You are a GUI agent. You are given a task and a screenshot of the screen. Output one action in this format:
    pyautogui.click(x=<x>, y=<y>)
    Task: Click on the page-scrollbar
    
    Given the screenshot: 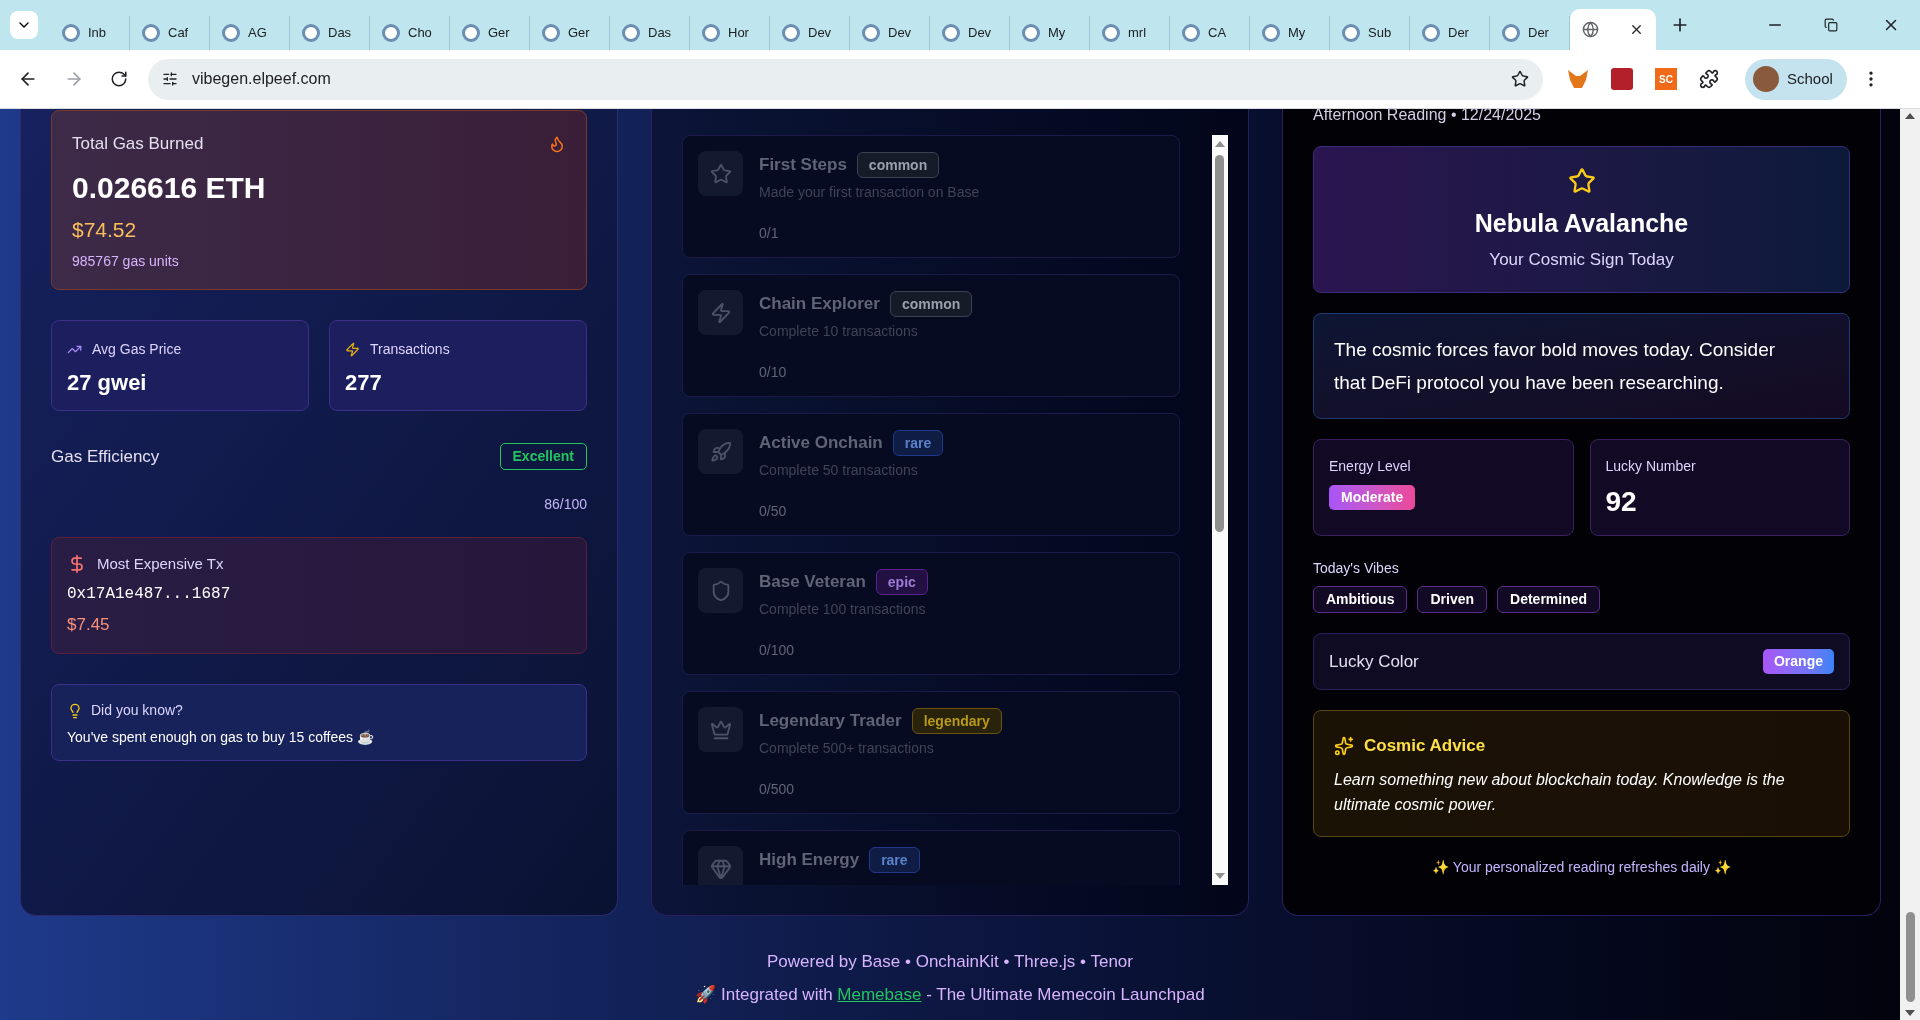 What is the action you would take?
    pyautogui.click(x=1910, y=564)
    